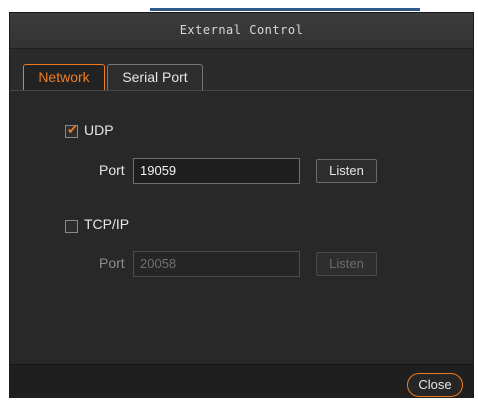  I want to click on tcp-label: TCP/IP, so click(107, 224).